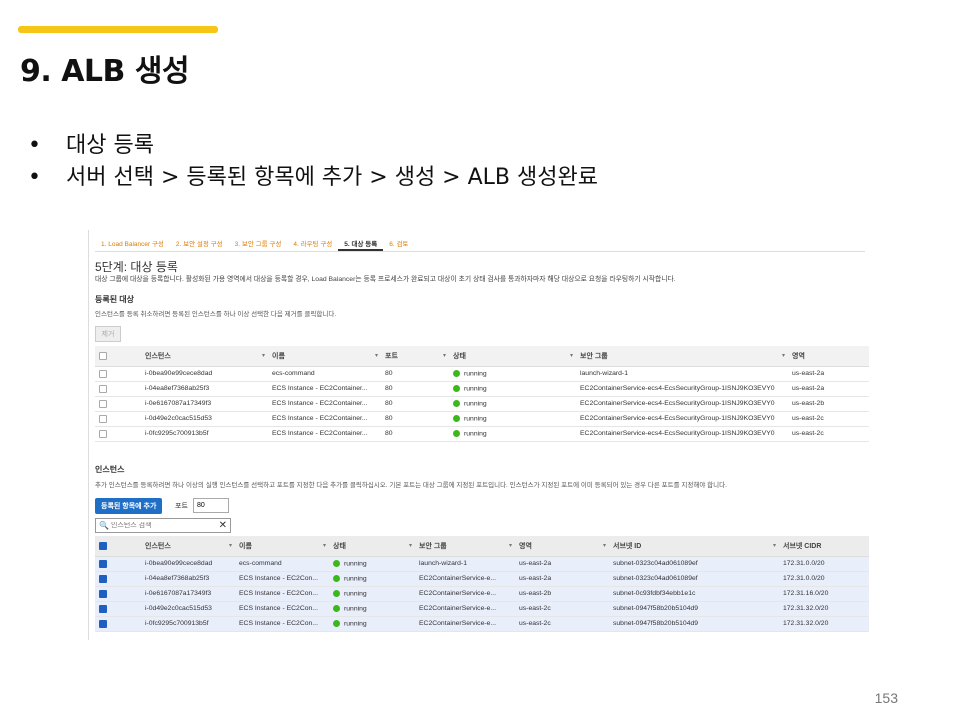 Image resolution: width=960 pixels, height=720 pixels. Describe the element at coordinates (282, 564) in the screenshot. I see `table-cell: ecs-command` at that location.